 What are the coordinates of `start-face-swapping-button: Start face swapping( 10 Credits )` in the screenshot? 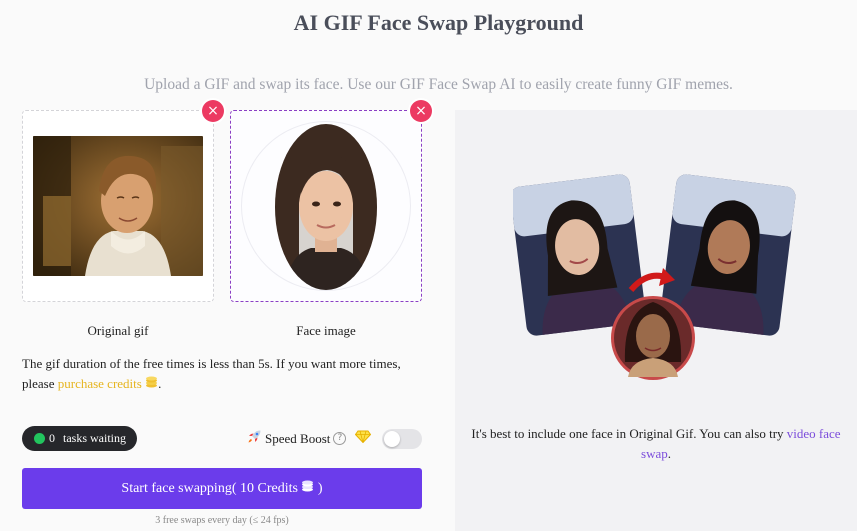 It's located at (222, 488).